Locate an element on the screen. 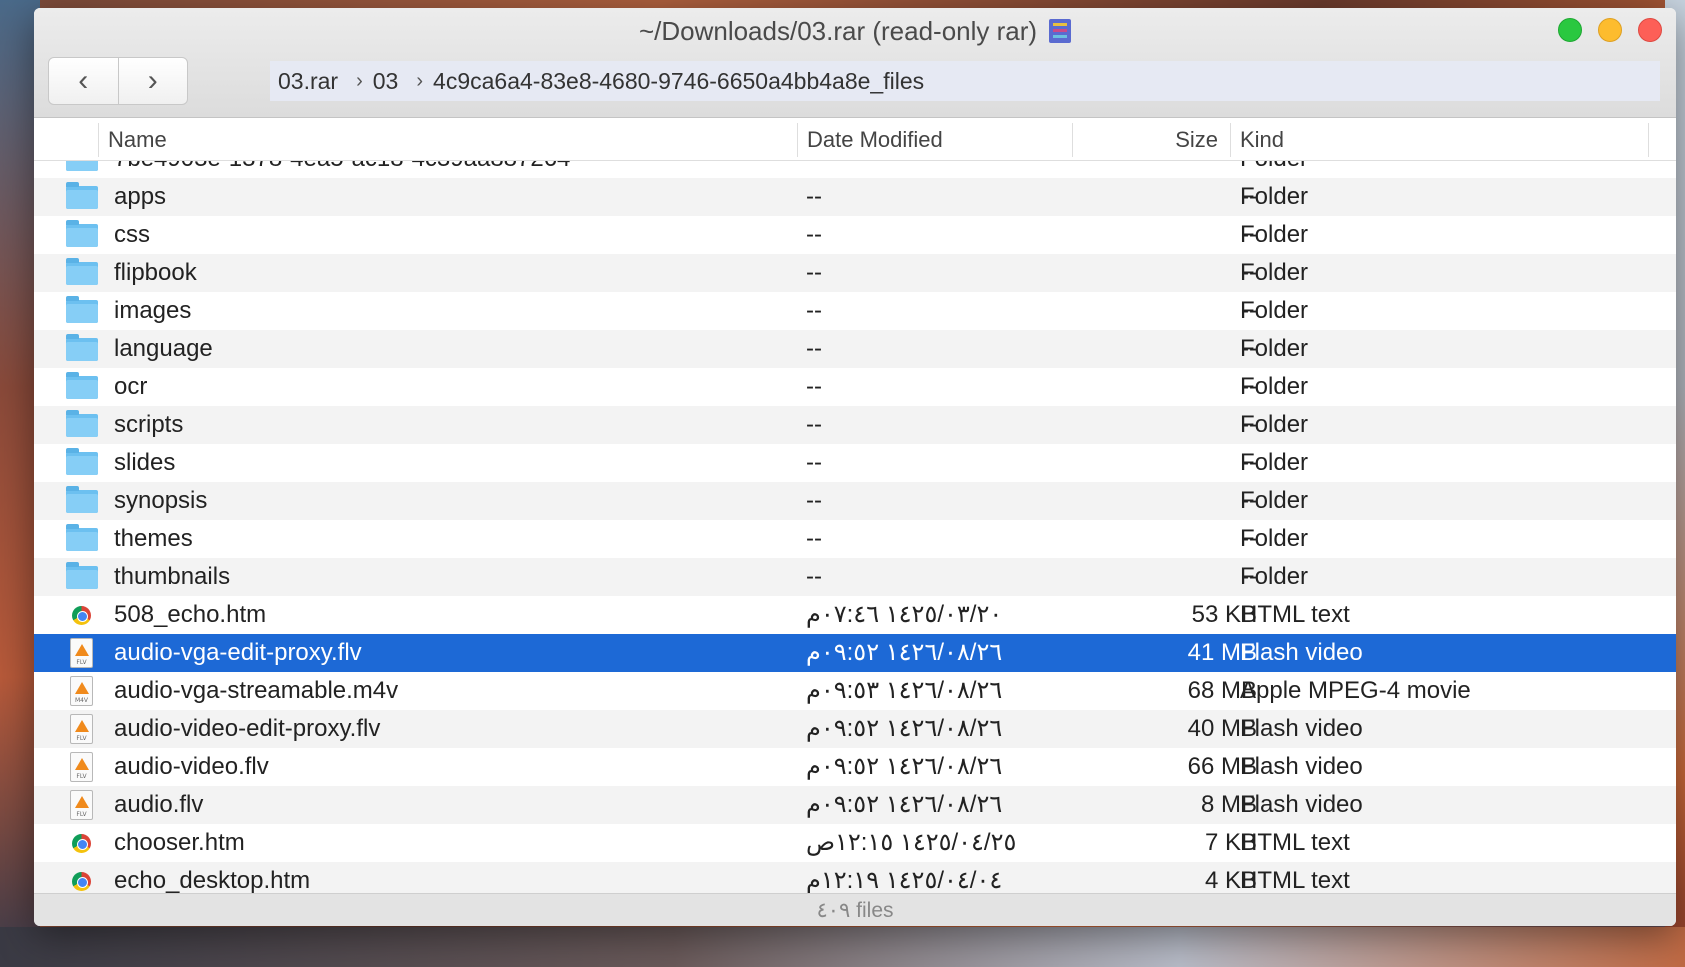  file-name: audio-vga-streamable.m4v is located at coordinates (256, 690).